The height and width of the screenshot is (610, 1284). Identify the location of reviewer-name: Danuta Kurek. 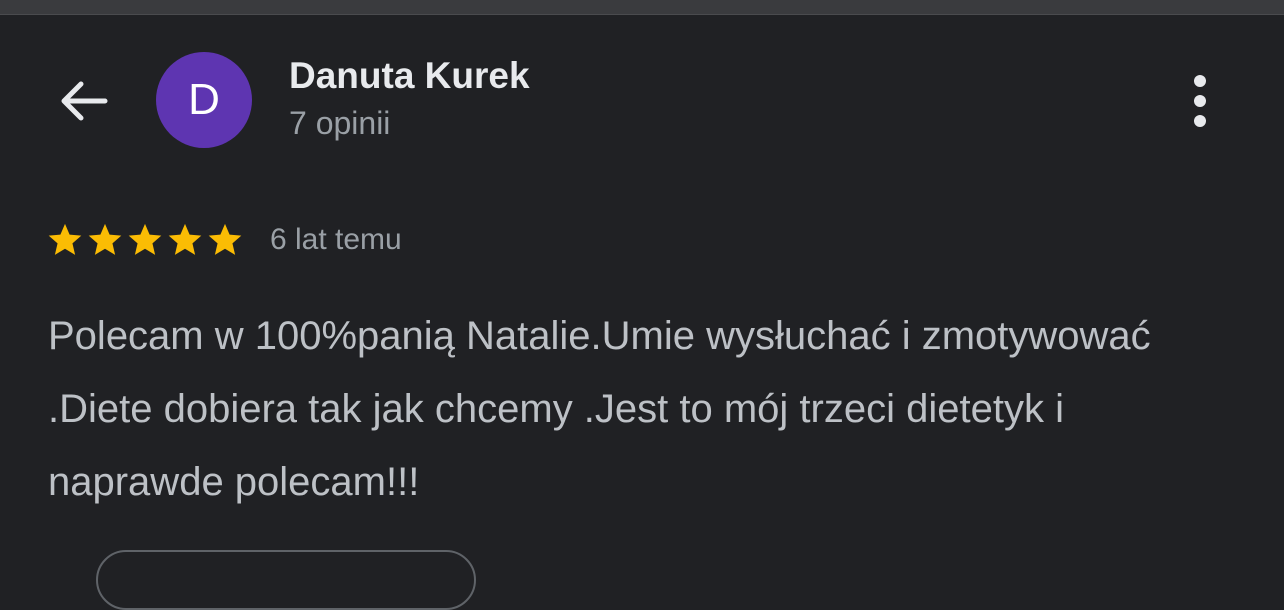
(409, 76).